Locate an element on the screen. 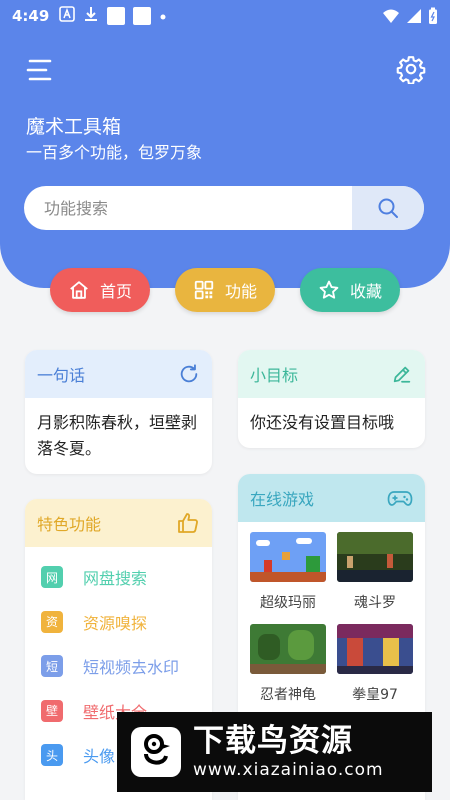  status-bar: 4:49 is located at coordinates (225, 16).